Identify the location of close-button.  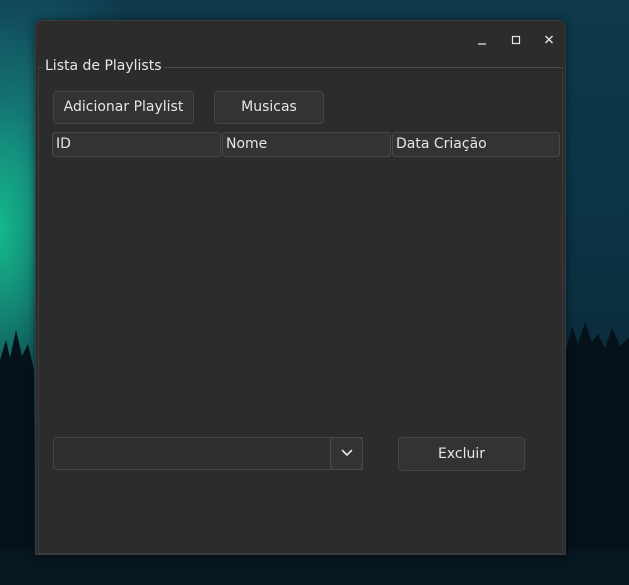
(549, 40).